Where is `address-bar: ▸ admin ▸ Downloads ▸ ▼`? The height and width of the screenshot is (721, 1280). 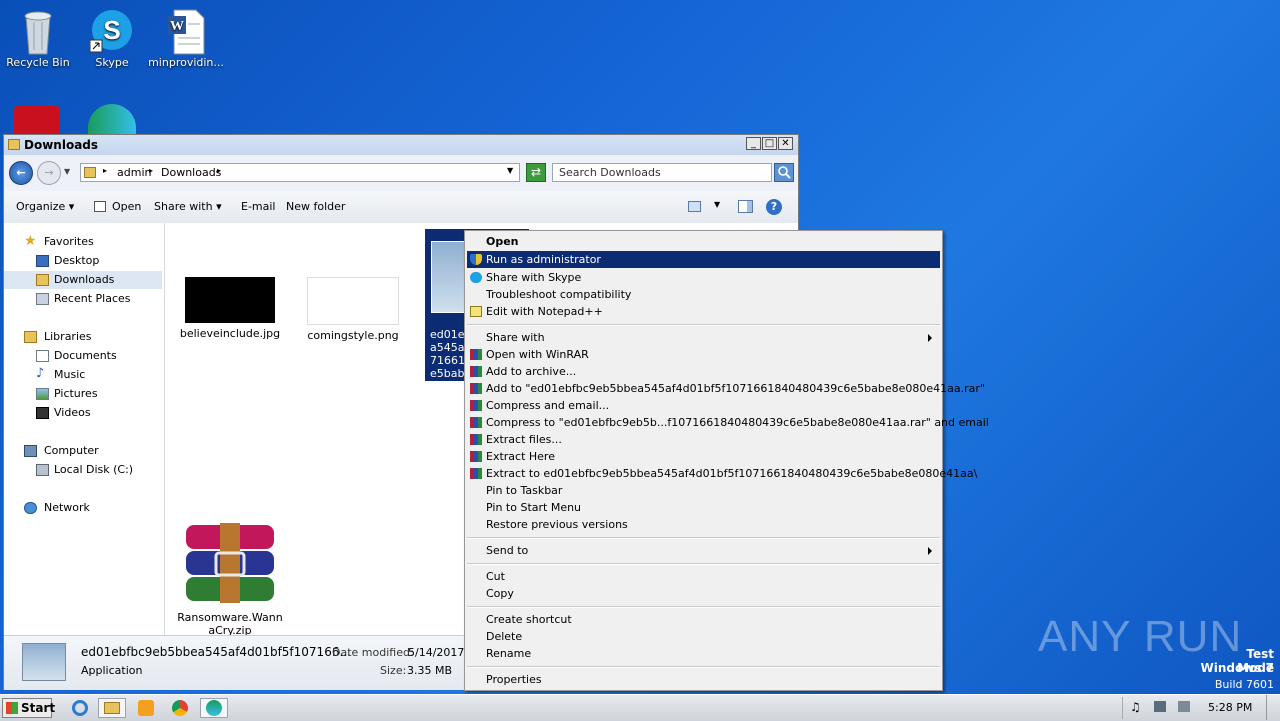 address-bar: ▸ admin ▸ Downloads ▸ ▼ is located at coordinates (300, 172).